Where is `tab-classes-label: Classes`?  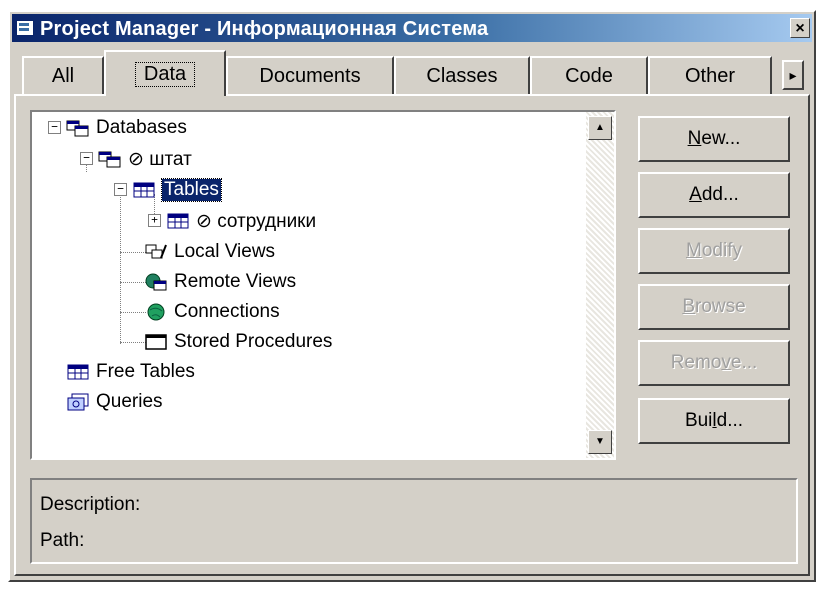 tab-classes-label: Classes is located at coordinates (462, 75).